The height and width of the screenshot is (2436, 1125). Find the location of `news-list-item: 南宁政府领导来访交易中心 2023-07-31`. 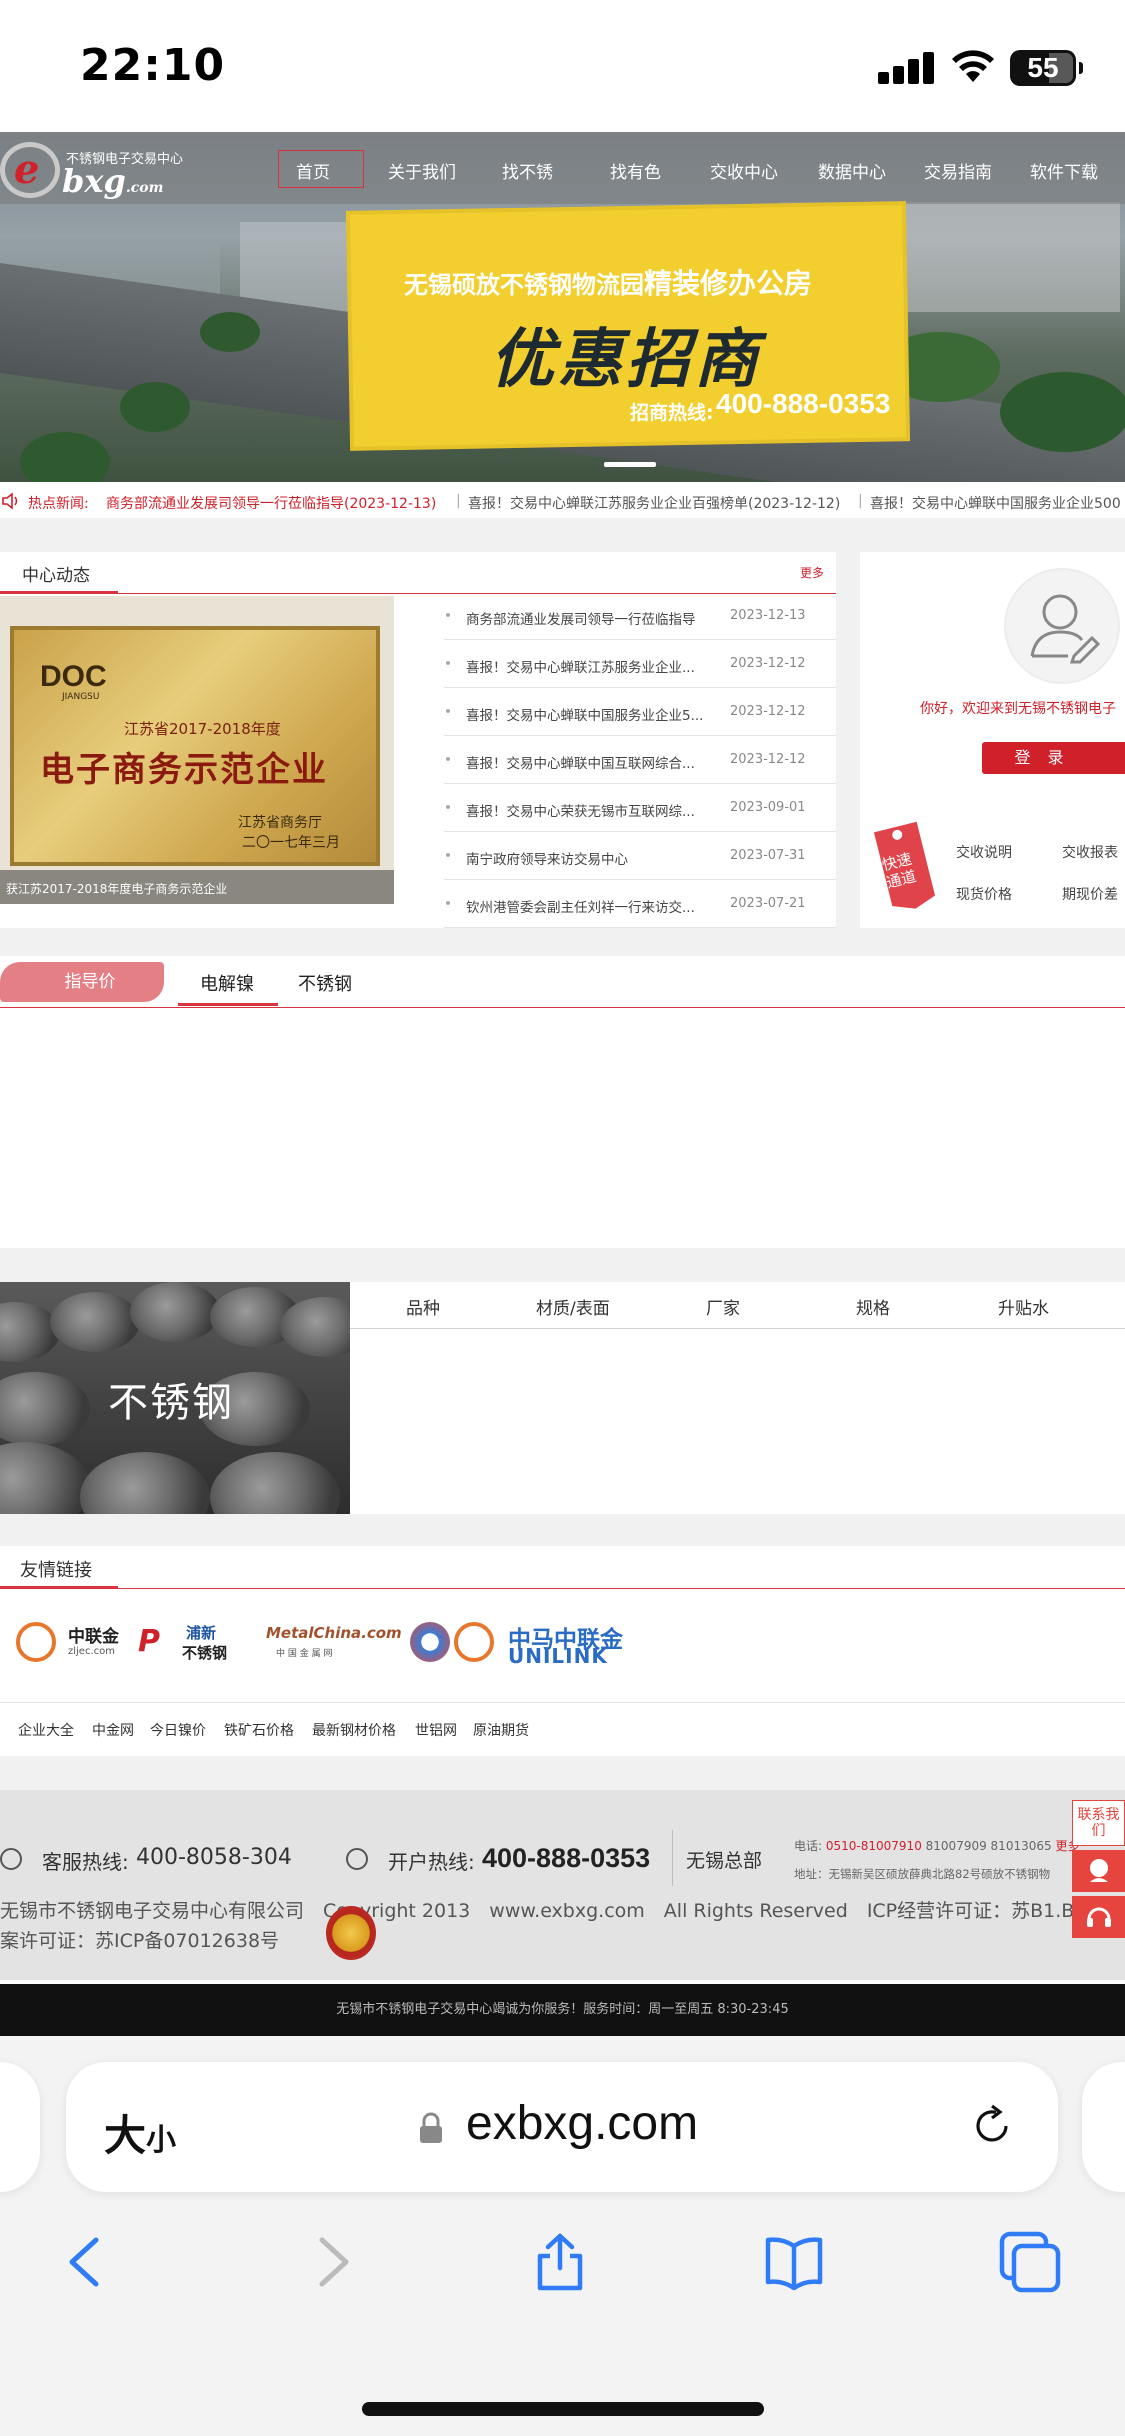

news-list-item: 南宁政府领导来访交易中心 2023-07-31 is located at coordinates (640, 856).